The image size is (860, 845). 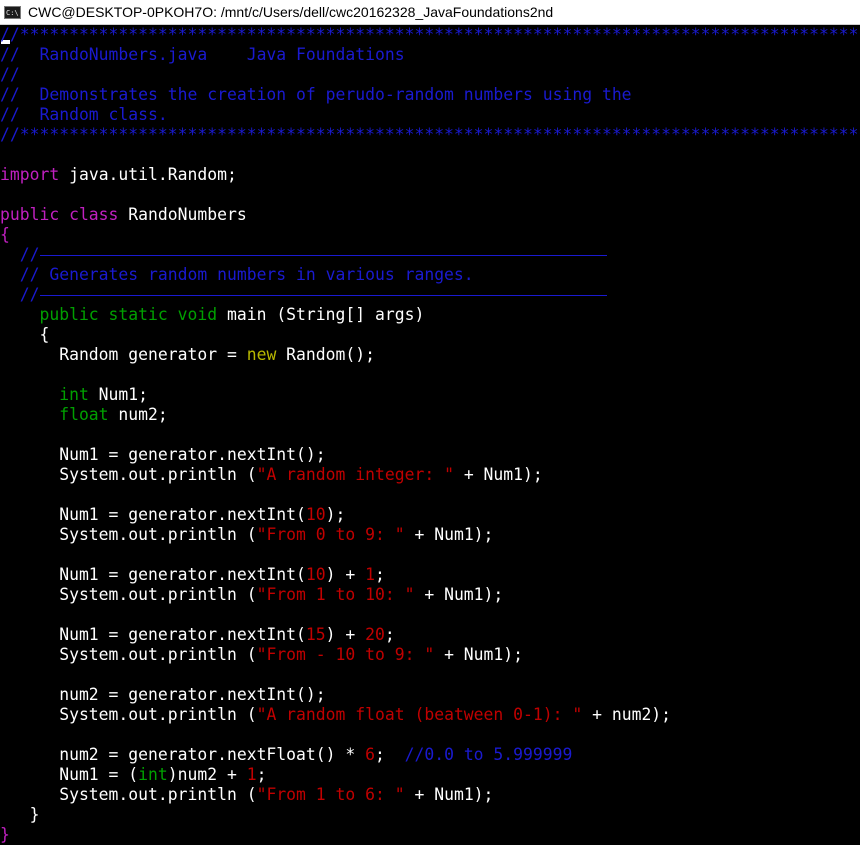 I want to click on code-token: "A random float (beatween 0-1): ", so click(x=419, y=714).